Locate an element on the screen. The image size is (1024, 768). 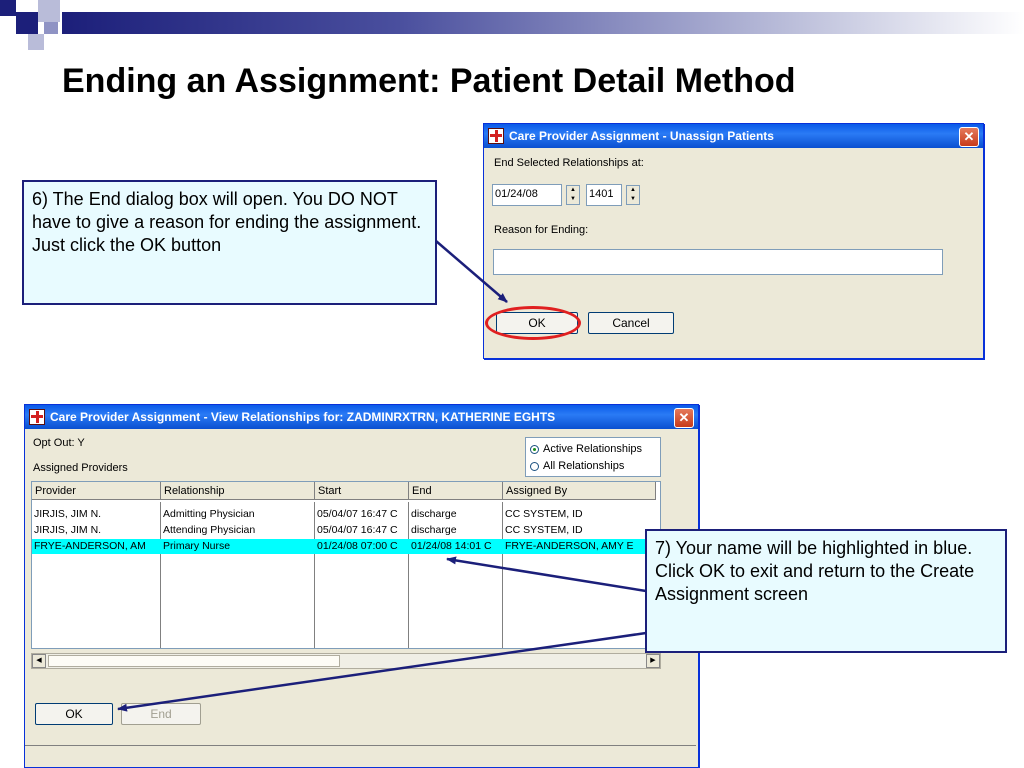
cell-assigned-by: FRYE-ANDERSON, AMY E is located at coordinates (569, 546).